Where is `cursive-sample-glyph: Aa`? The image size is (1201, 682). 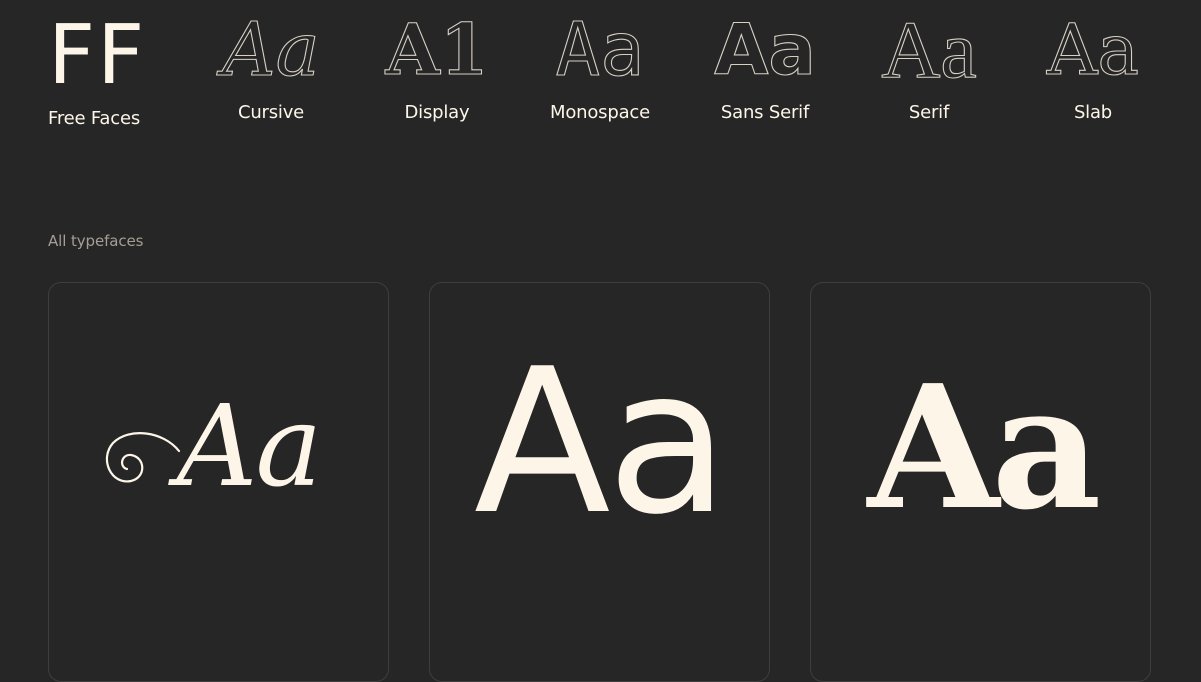 cursive-sample-glyph: Aa is located at coordinates (271, 50).